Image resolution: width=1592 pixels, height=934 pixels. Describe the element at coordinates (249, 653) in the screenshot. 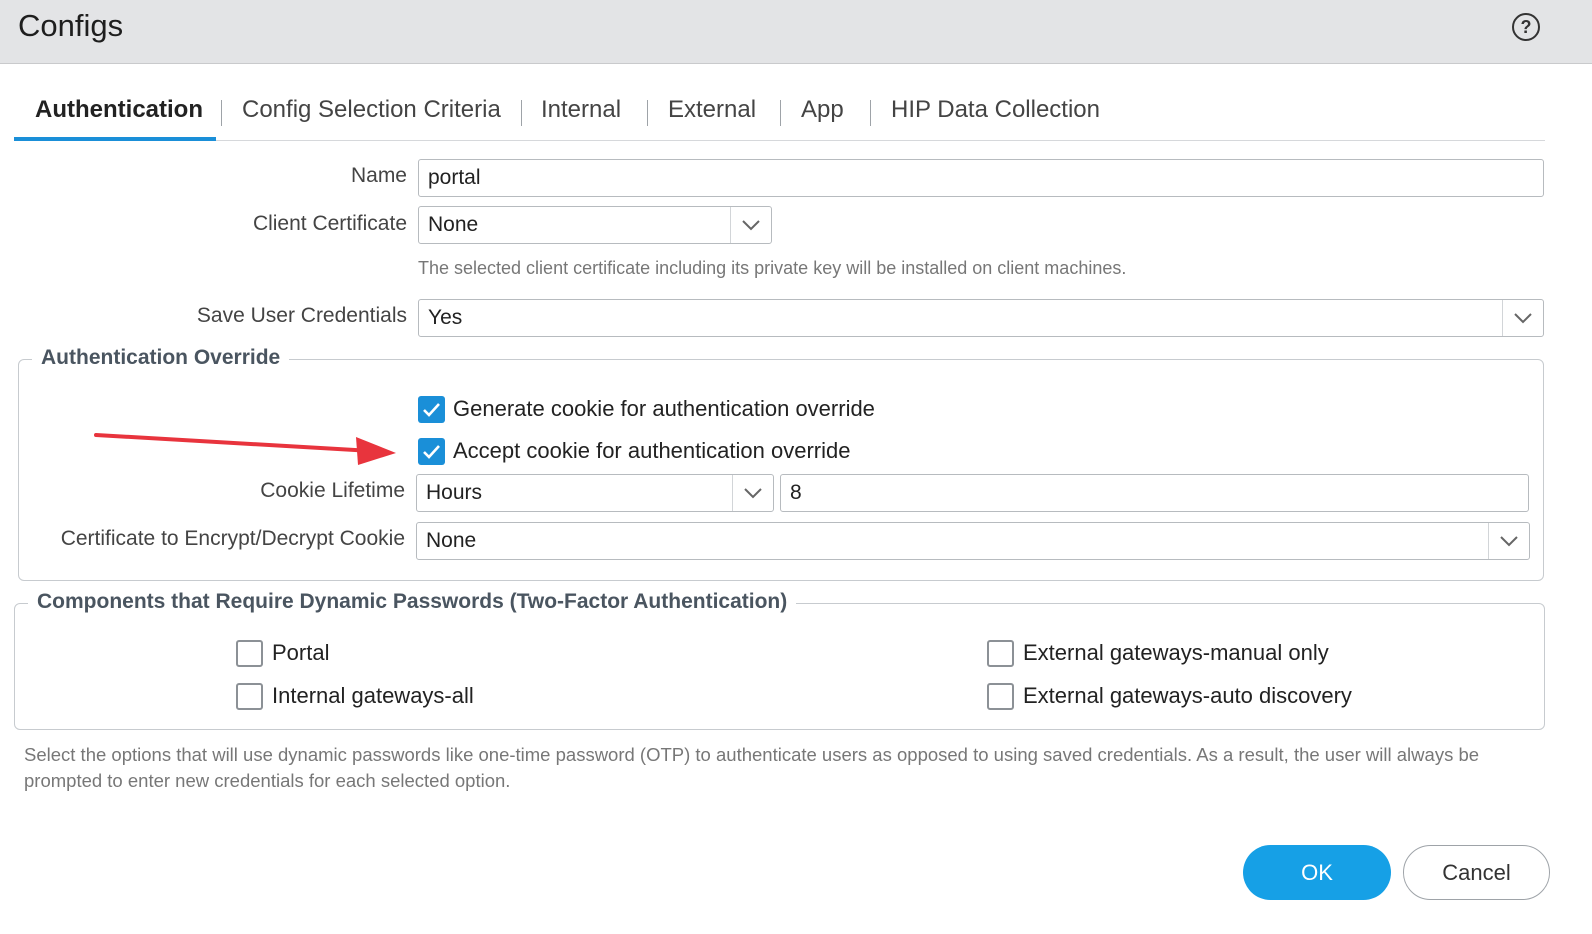

I see `portal-checkbox` at that location.